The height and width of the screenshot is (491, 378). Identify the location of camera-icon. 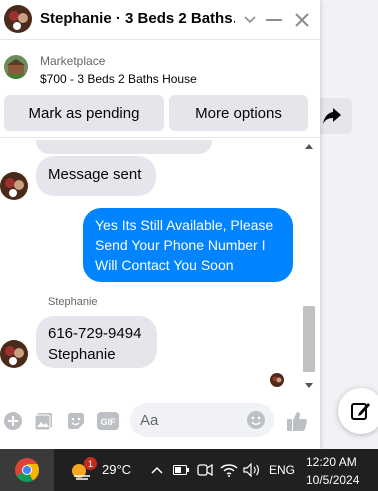
(205, 470).